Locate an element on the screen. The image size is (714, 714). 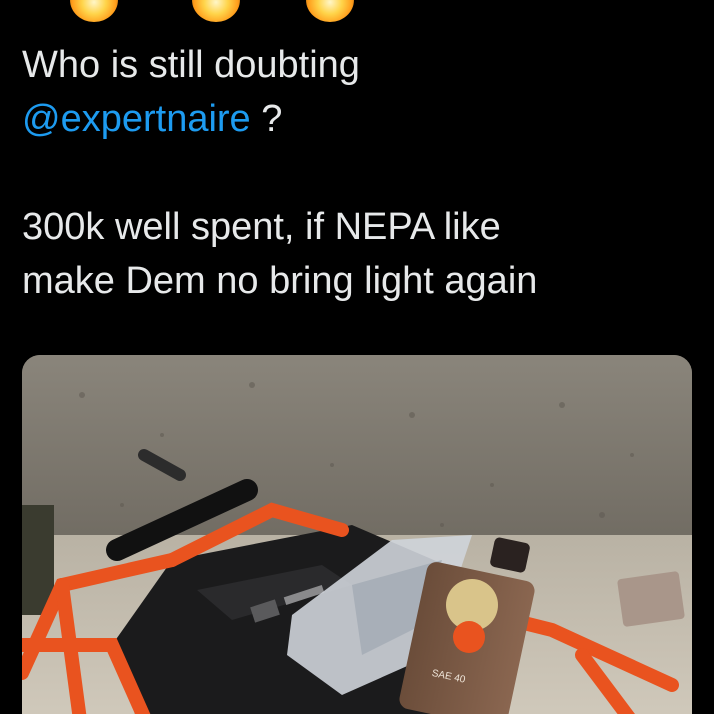
mention-link: @expertnaire is located at coordinates (136, 119).